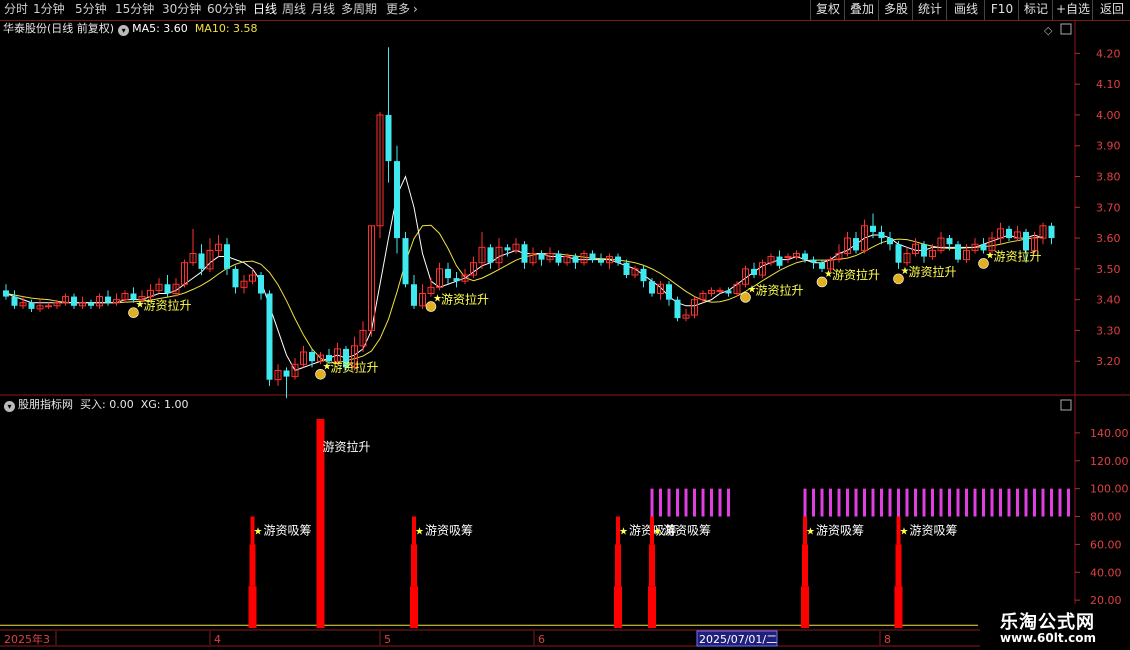  What do you see at coordinates (1108, 115) in the screenshot?
I see `price-axis-label: 4.00` at bounding box center [1108, 115].